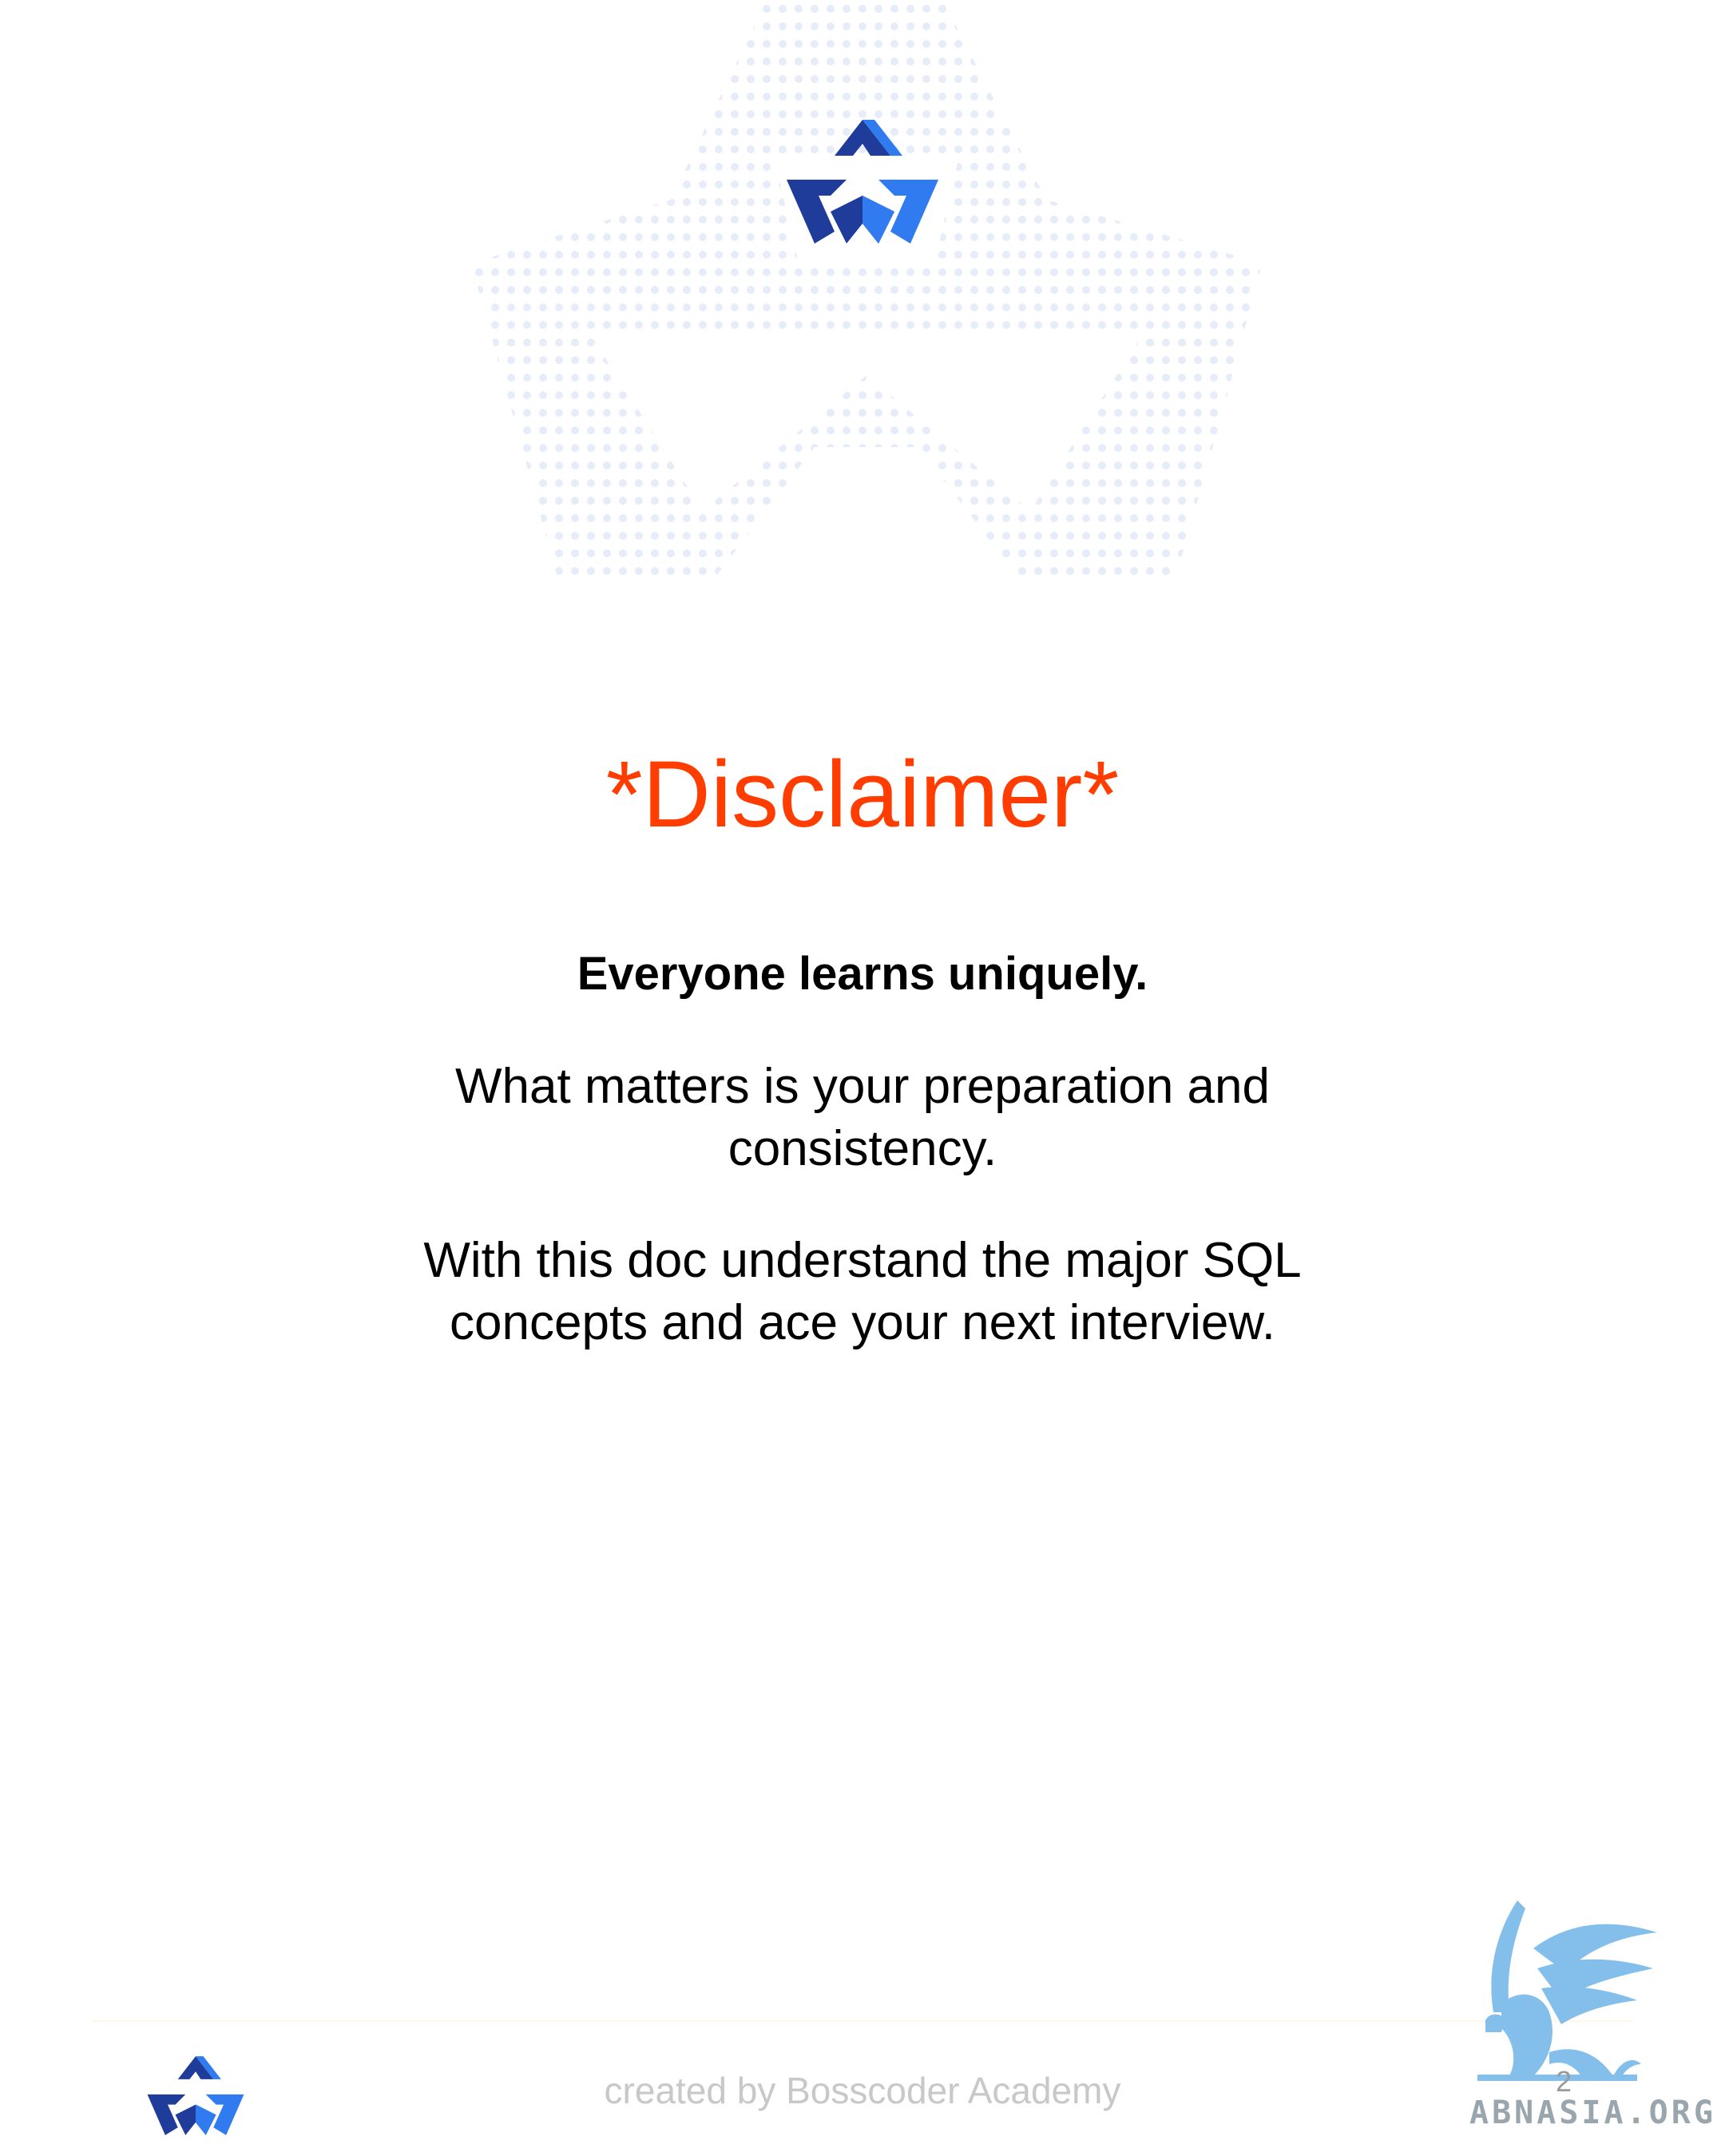  What do you see at coordinates (867, 291) in the screenshot?
I see `dotted-logo-watermark` at bounding box center [867, 291].